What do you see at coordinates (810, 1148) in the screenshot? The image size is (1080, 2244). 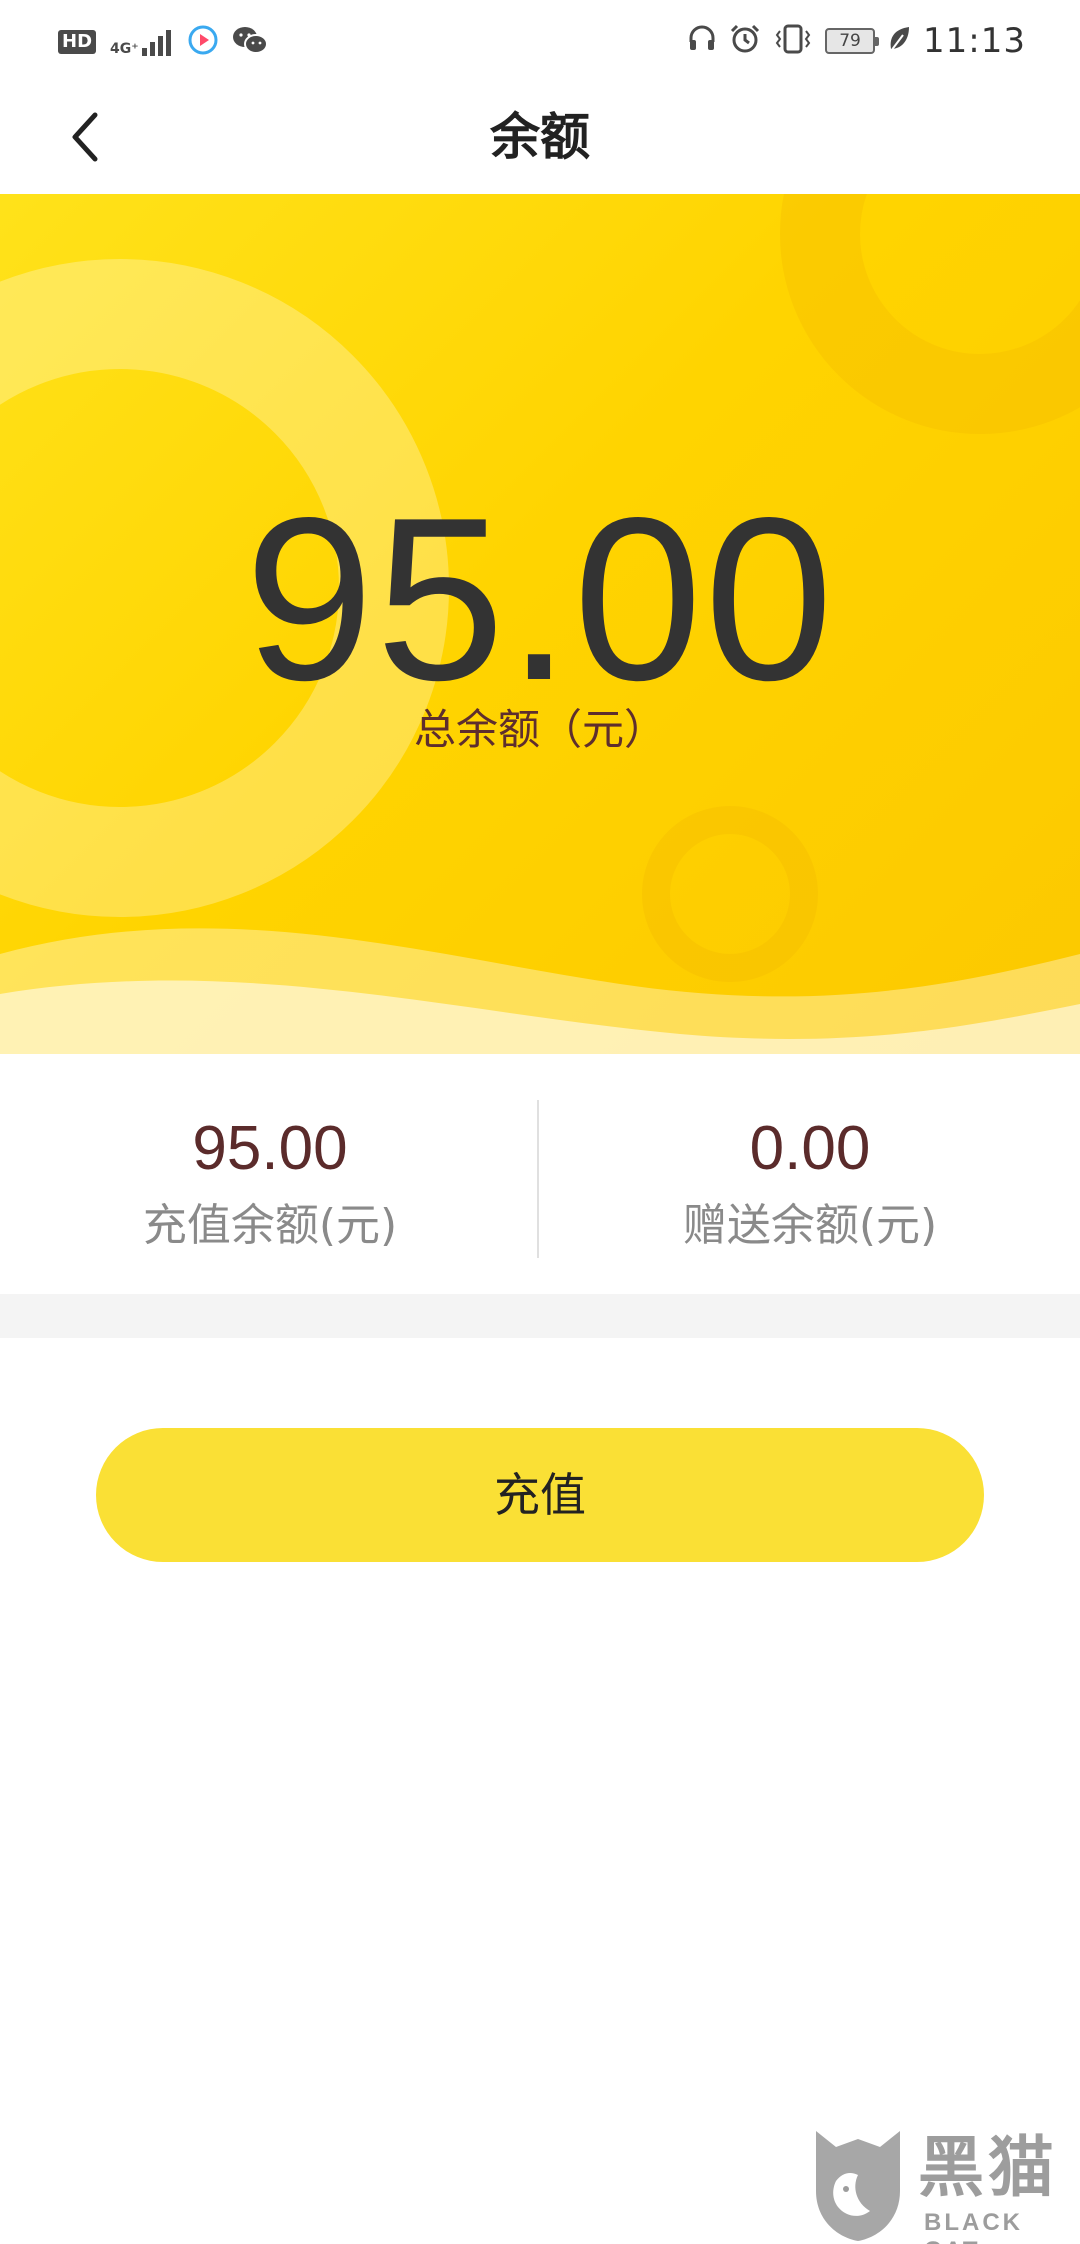 I see `bonus-balance-amount: 0.00` at bounding box center [810, 1148].